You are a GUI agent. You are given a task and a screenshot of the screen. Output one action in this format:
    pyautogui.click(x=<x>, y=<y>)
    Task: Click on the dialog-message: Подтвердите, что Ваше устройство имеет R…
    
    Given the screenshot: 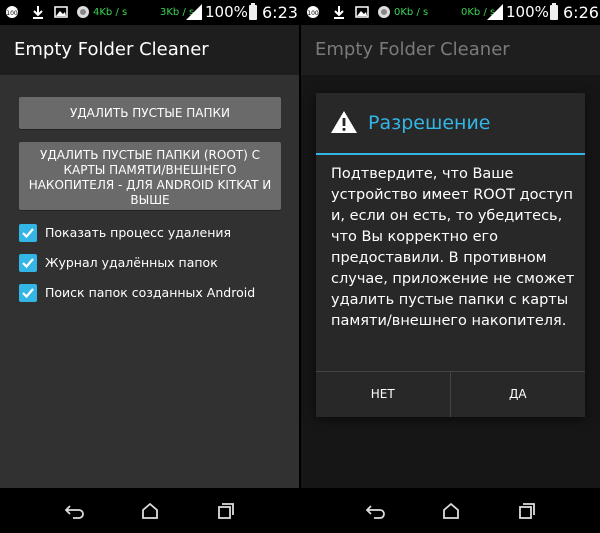 What is the action you would take?
    pyautogui.click(x=453, y=247)
    